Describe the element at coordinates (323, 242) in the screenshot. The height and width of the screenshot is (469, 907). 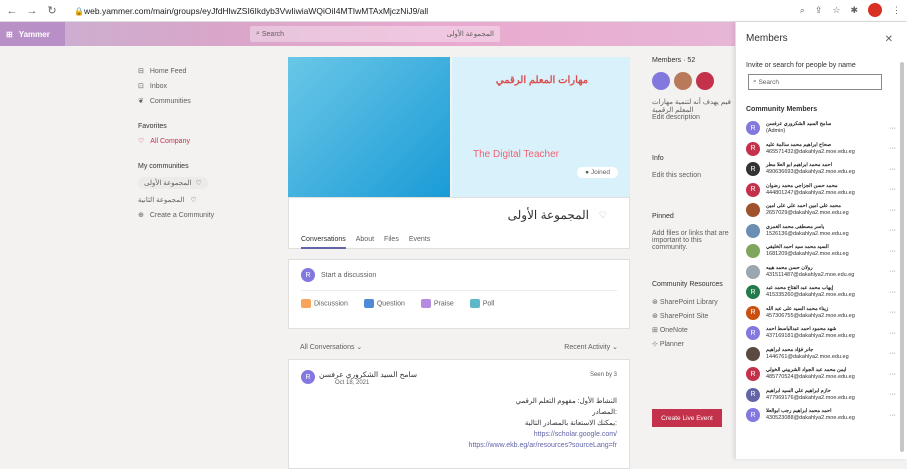
I see `tab-conversations: Conversations` at that location.